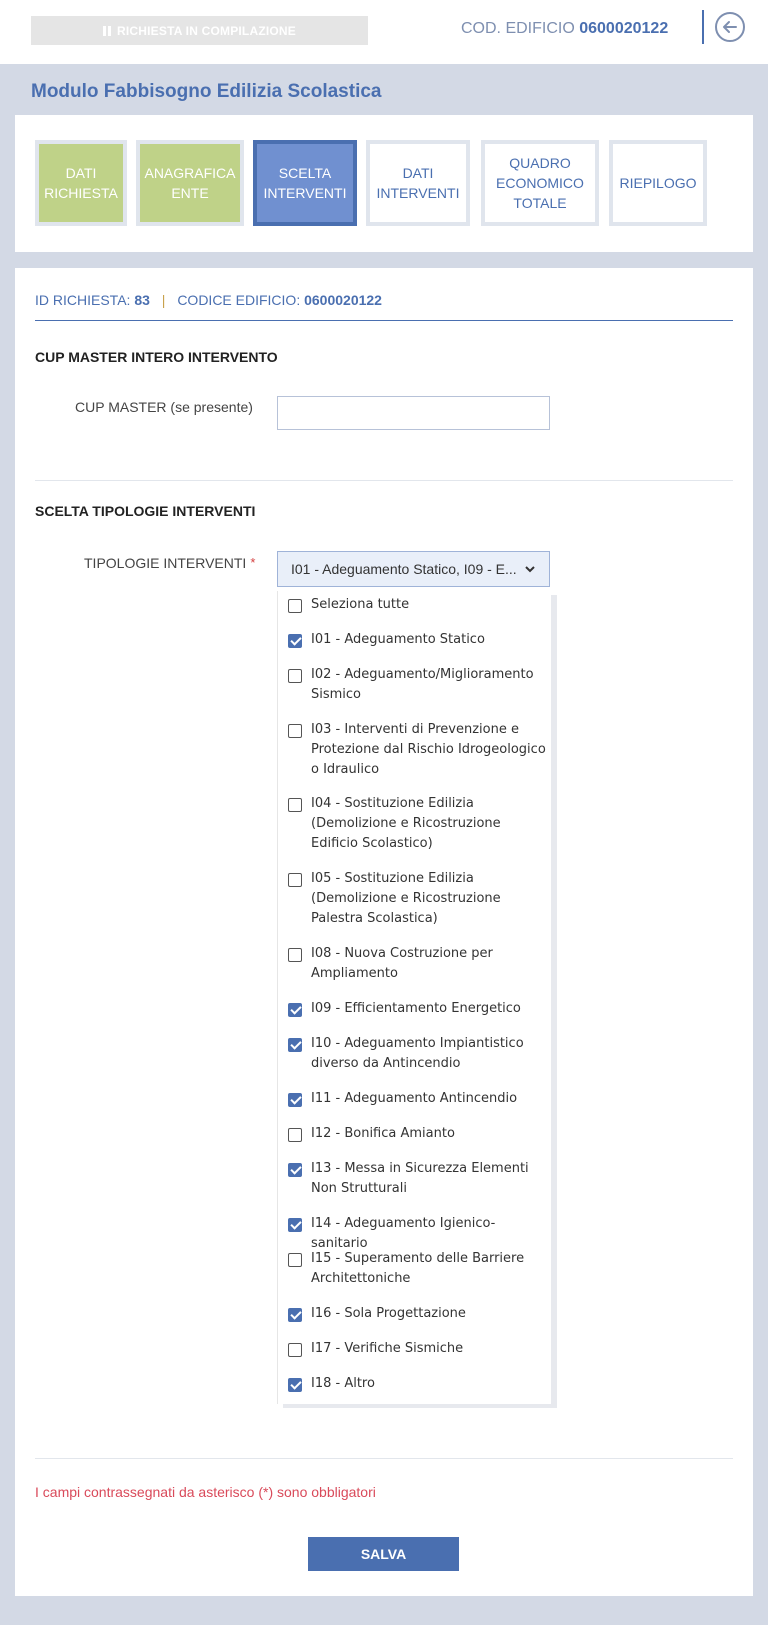 The image size is (768, 1625). I want to click on status-text: RICHIESTA IN COMPILAZIONE, so click(206, 30).